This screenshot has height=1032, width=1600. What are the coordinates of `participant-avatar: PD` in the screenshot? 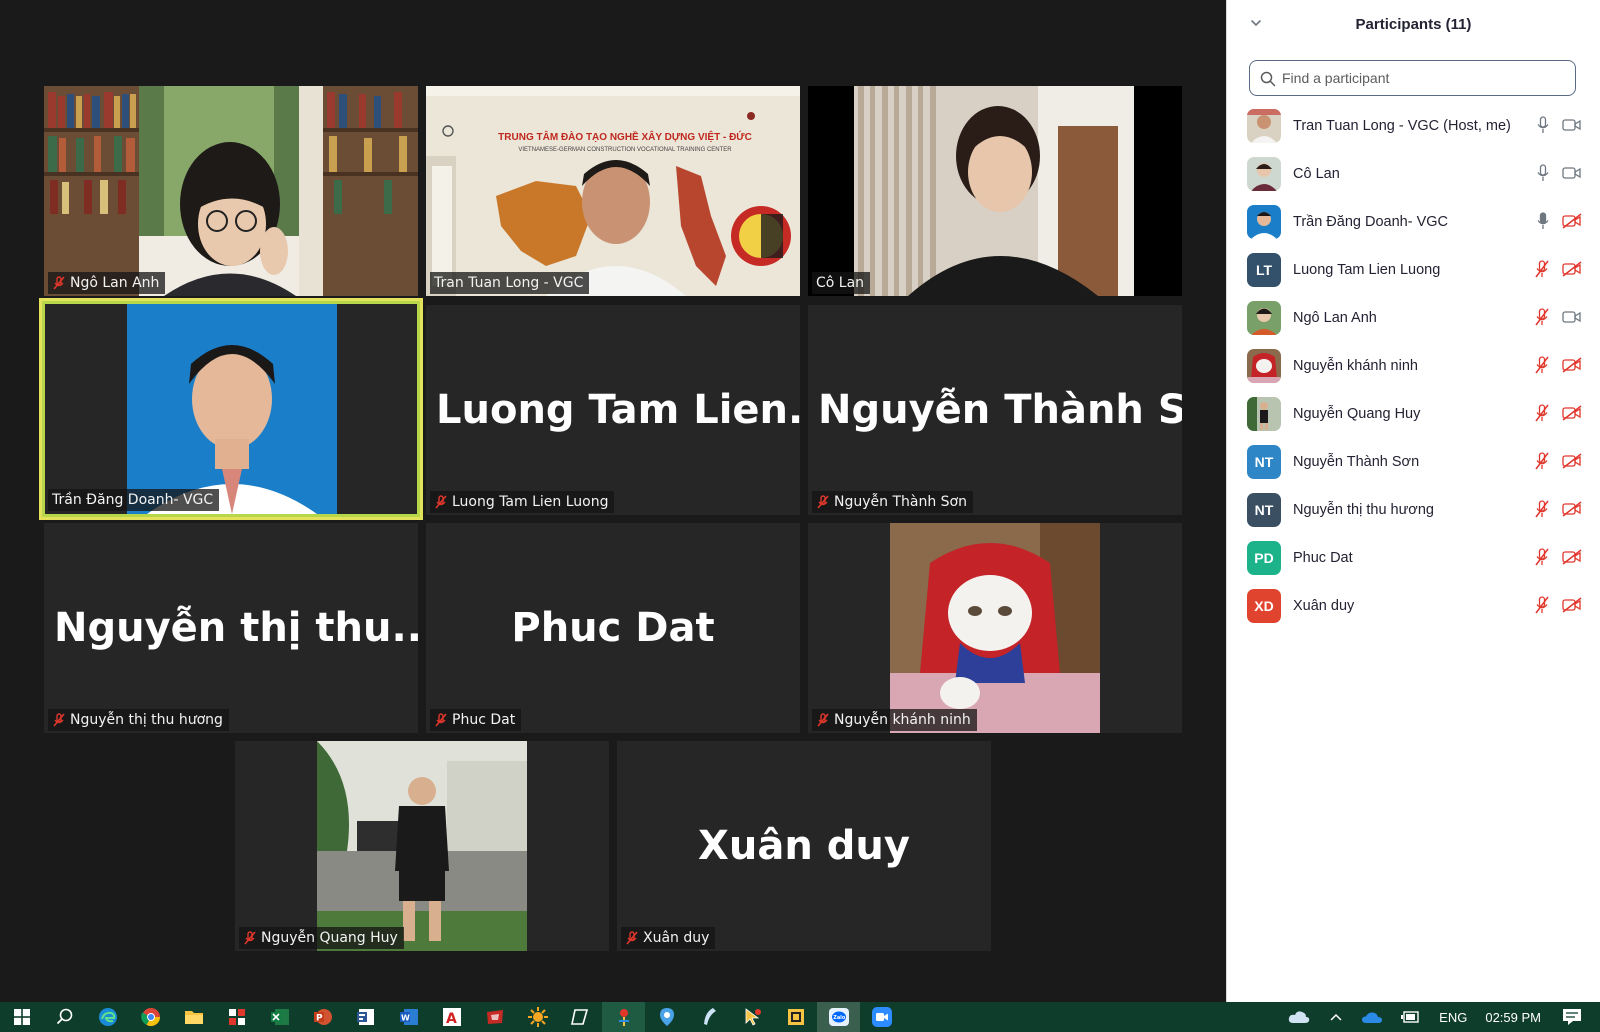 It's located at (1264, 558).